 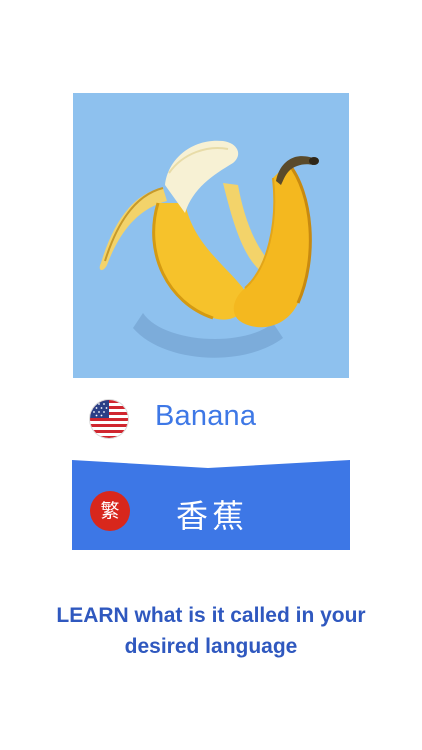 I want to click on target-word: 香蕉, so click(x=212, y=516).